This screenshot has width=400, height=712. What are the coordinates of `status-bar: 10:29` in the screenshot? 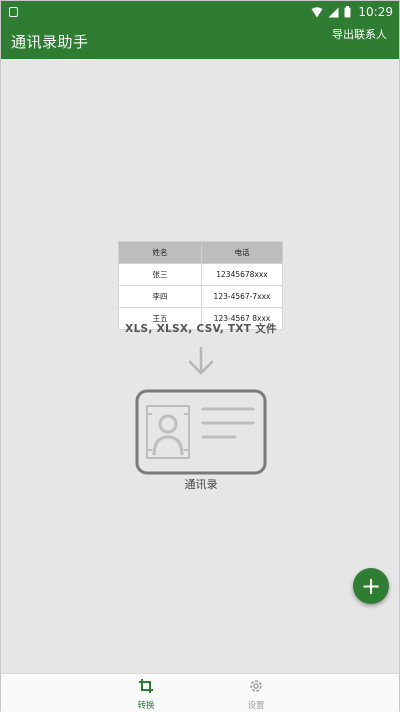 It's located at (200, 12).